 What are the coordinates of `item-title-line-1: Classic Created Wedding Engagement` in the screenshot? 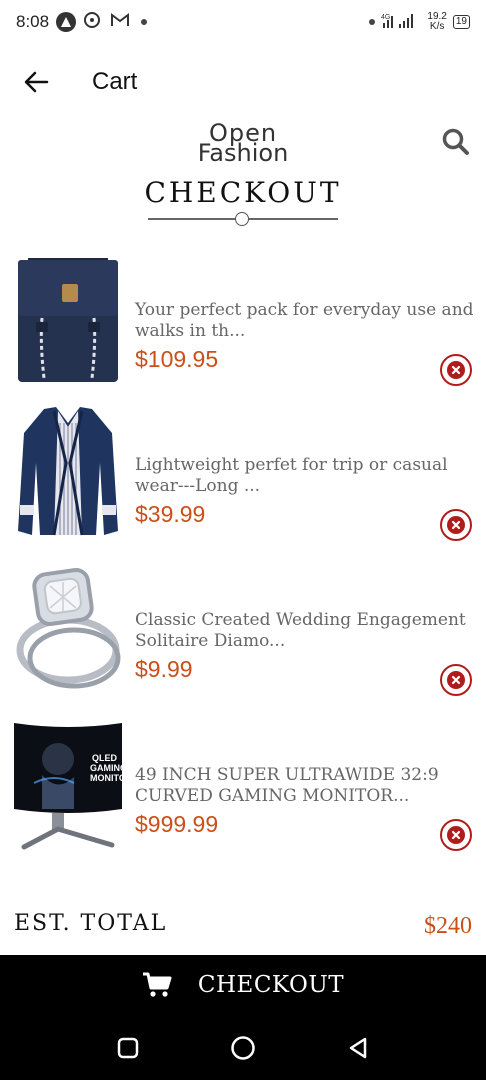 It's located at (300, 620).